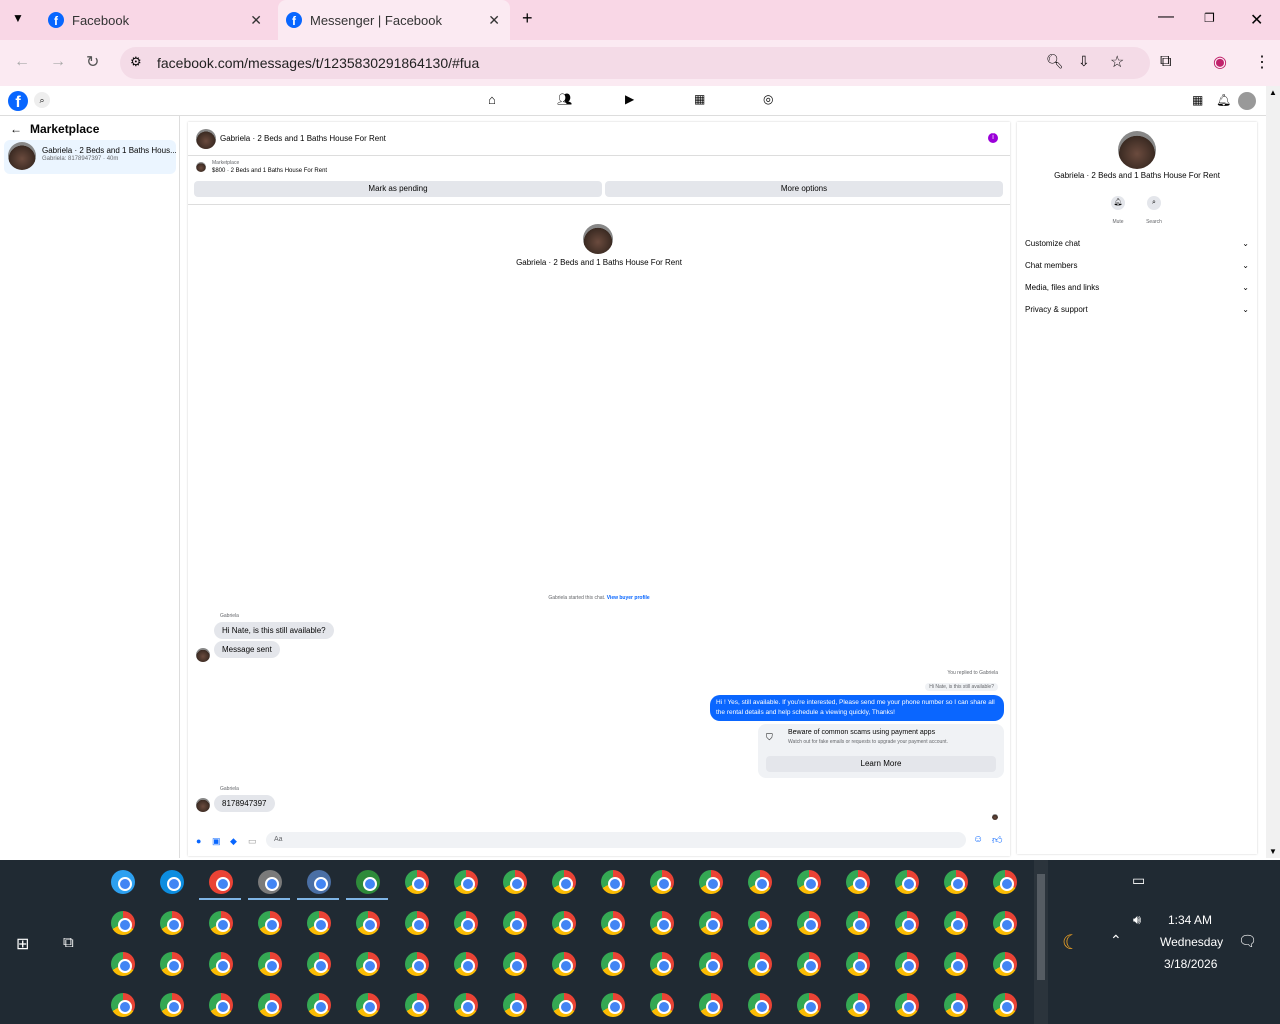 This screenshot has height=1024, width=1280. I want to click on site-info-icon: ⚙, so click(136, 62).